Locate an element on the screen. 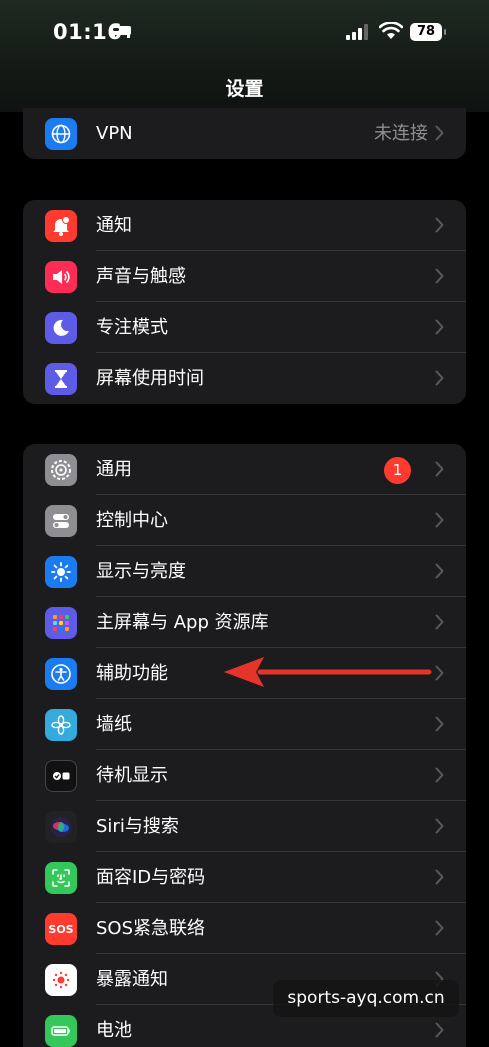 This screenshot has height=1047, width=489. settings-row-label: 电池 is located at coordinates (114, 1030).